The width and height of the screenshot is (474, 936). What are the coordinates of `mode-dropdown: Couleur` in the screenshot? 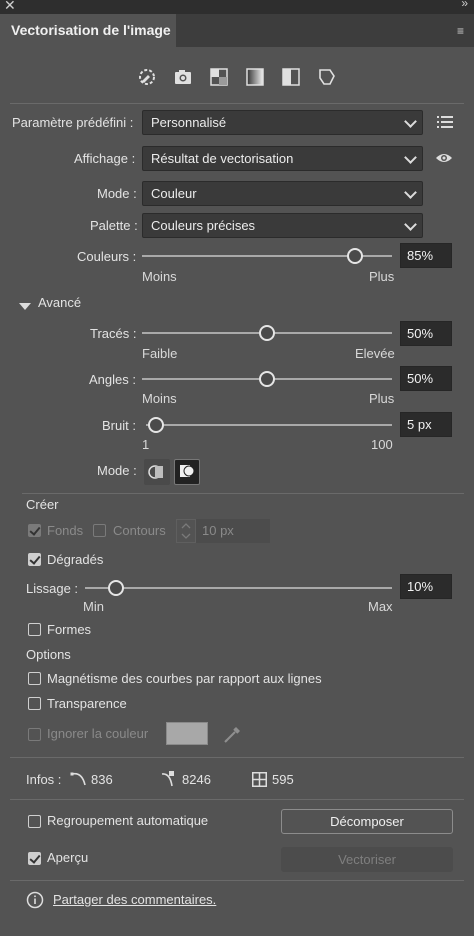 It's located at (282, 193).